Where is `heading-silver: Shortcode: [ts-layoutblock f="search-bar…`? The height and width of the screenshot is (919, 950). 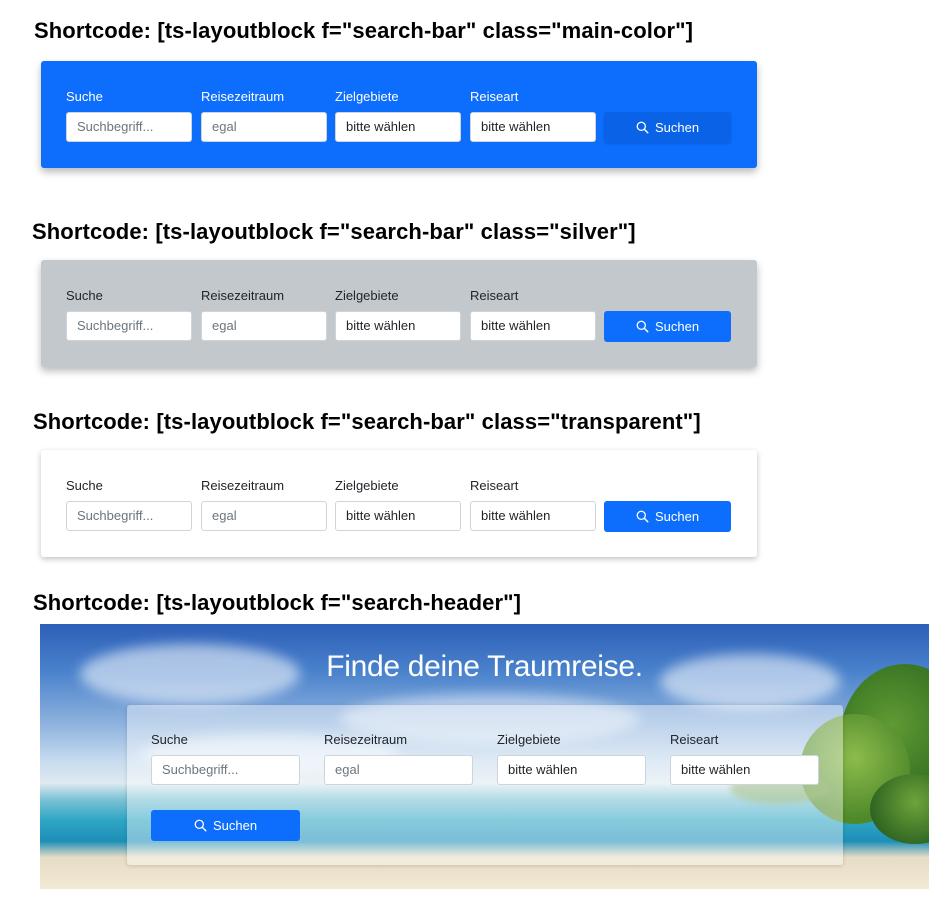
heading-silver: Shortcode: [ts-layoutblock f="search-bar… is located at coordinates (334, 231).